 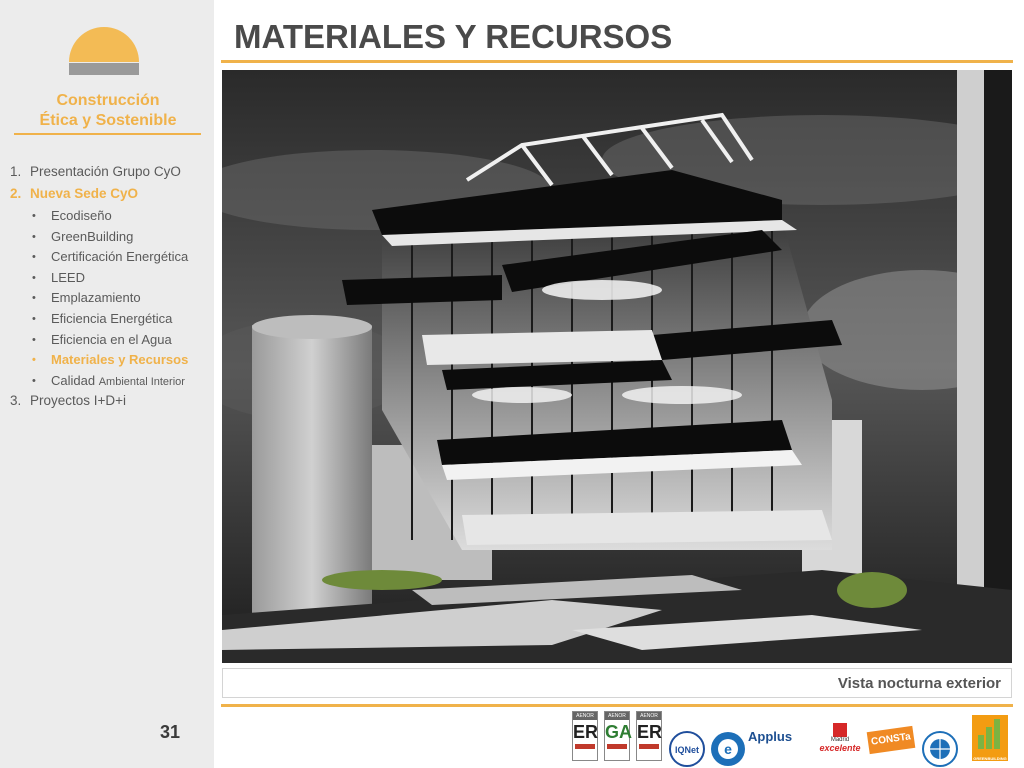 What do you see at coordinates (112, 318) in the screenshot?
I see `nav-sublabel: Eficiencia Energética` at bounding box center [112, 318].